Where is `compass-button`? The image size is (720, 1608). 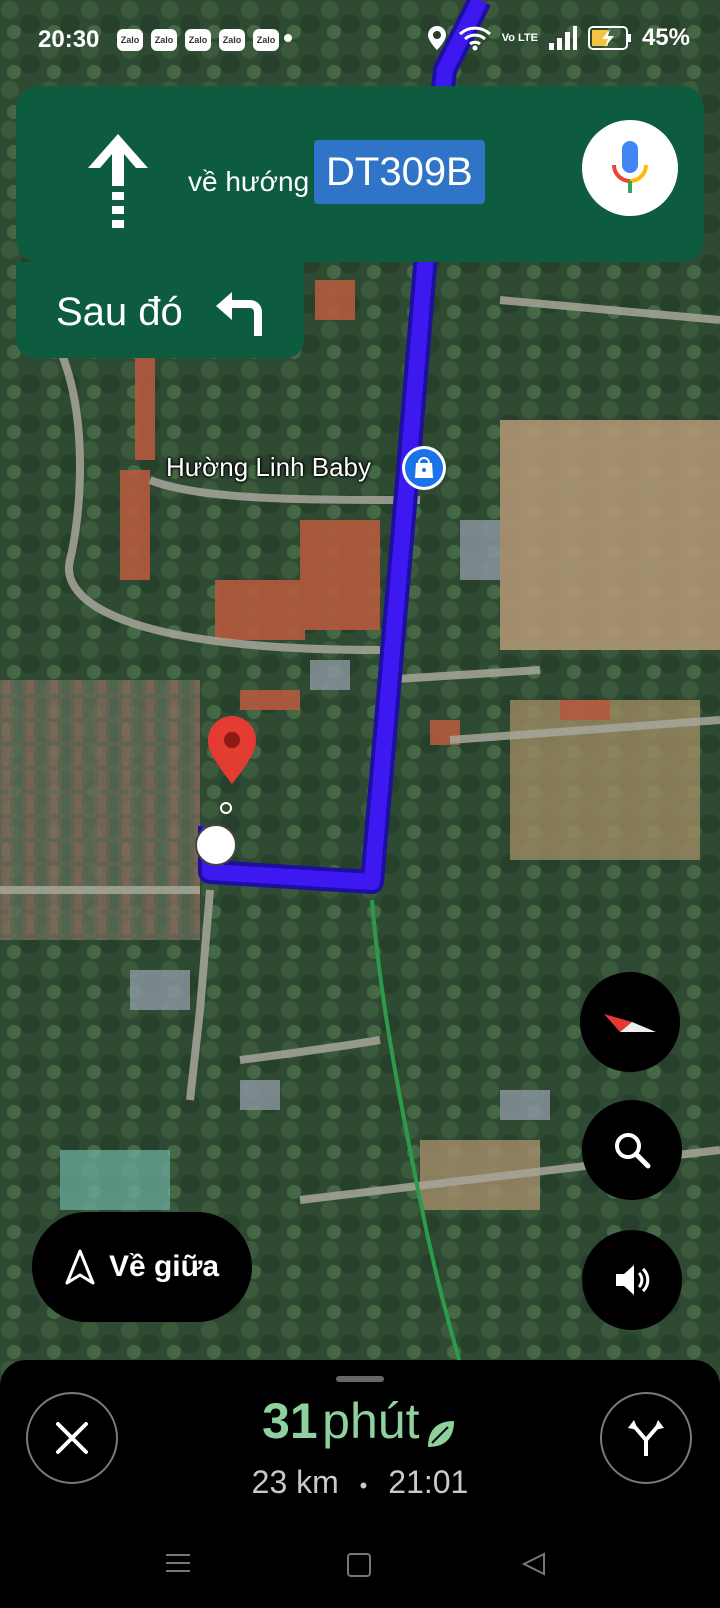
compass-button is located at coordinates (630, 1022).